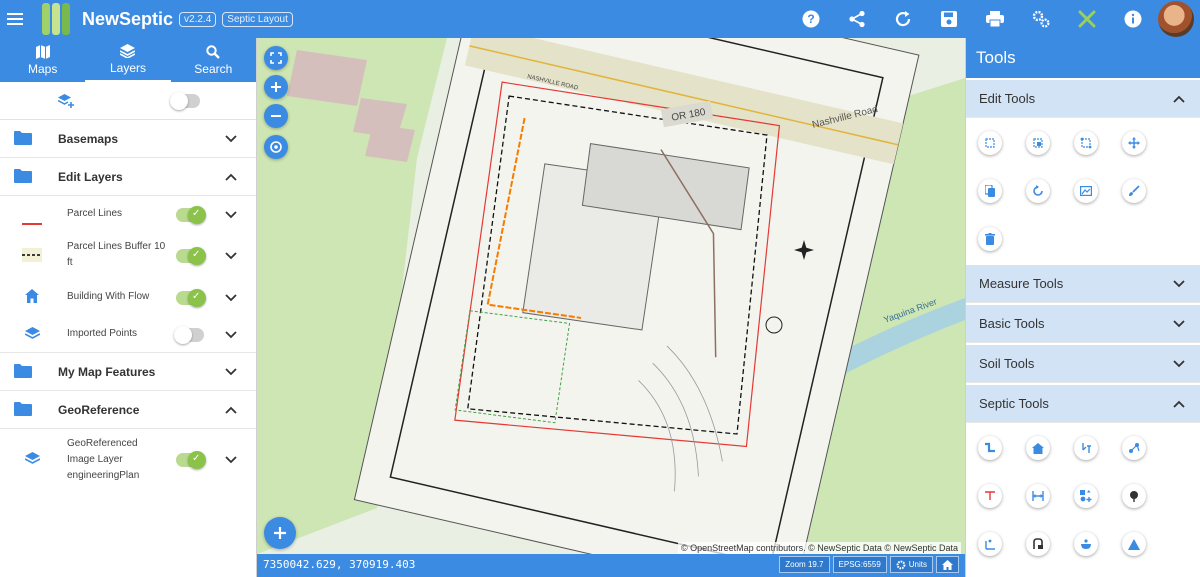 This screenshot has height=577, width=1200. What do you see at coordinates (1083, 324) in the screenshot?
I see `section-basic-tools: Basic Tools` at bounding box center [1083, 324].